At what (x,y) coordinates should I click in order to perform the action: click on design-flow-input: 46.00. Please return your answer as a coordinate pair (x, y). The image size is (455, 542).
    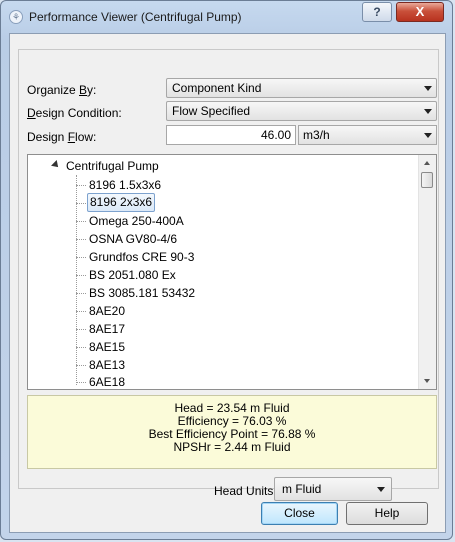
    Looking at the image, I should click on (231, 135).